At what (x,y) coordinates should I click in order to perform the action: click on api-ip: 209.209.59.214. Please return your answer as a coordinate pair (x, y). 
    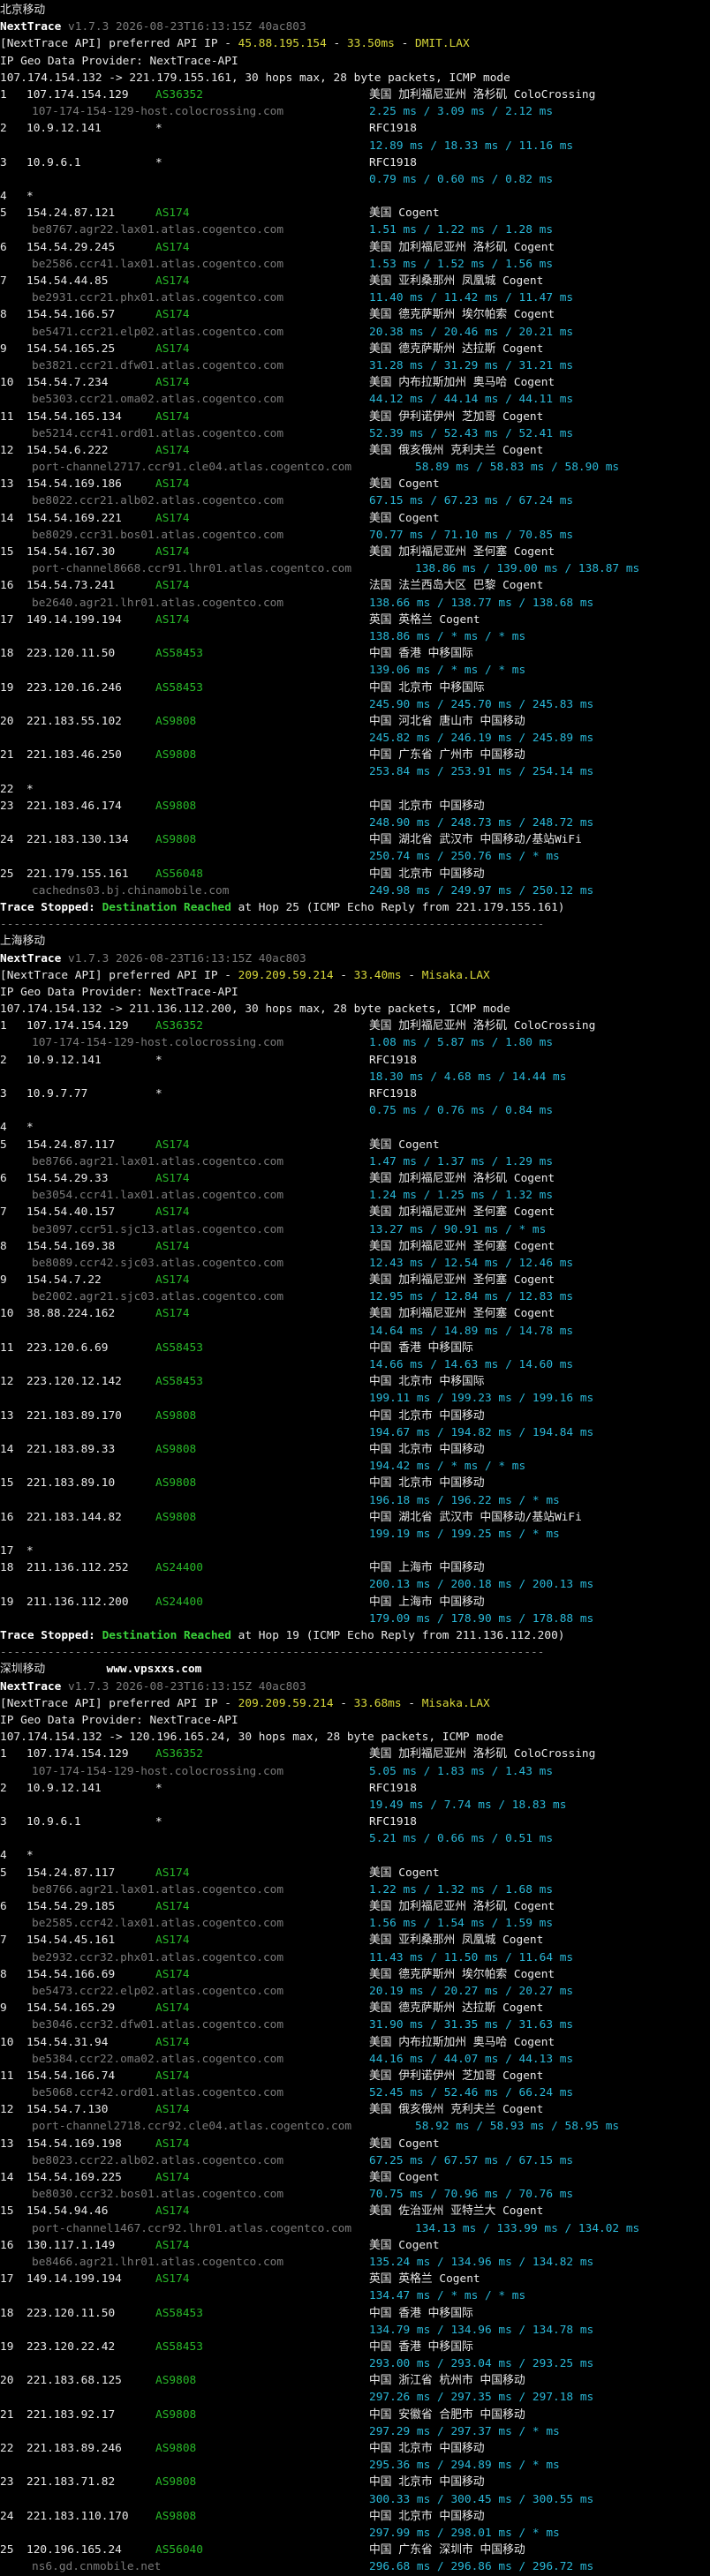
    Looking at the image, I should click on (286, 975).